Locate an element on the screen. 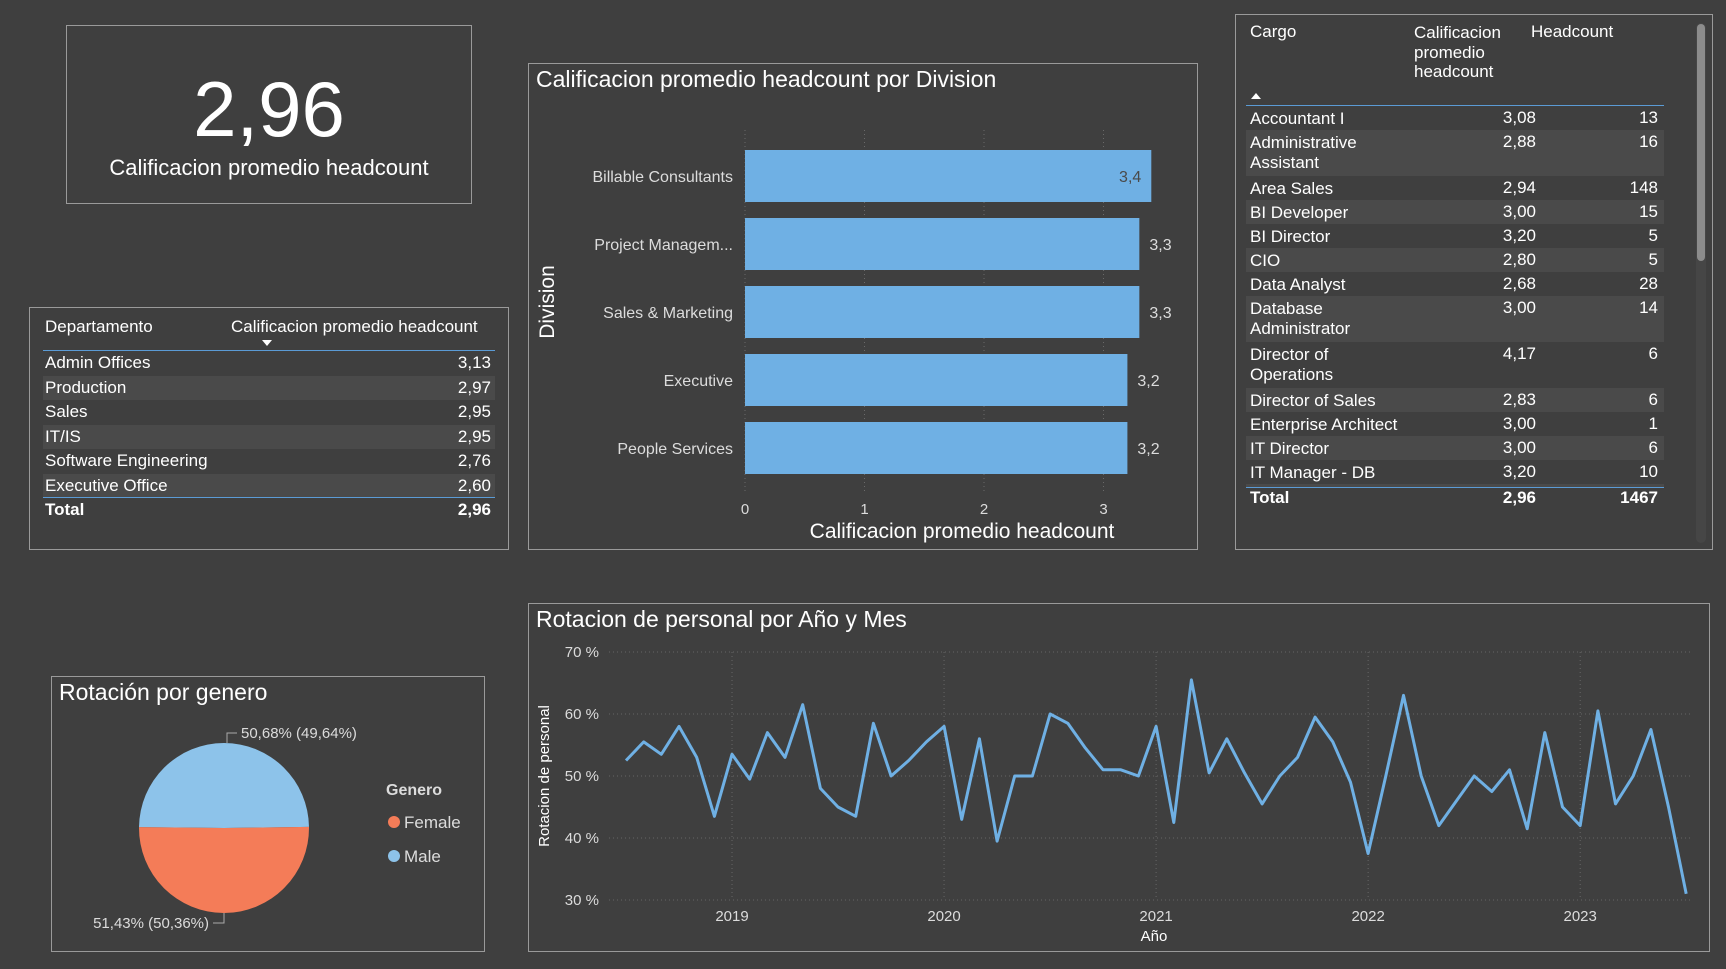 This screenshot has width=1726, height=969. row-headcount: 16 is located at coordinates (1648, 141).